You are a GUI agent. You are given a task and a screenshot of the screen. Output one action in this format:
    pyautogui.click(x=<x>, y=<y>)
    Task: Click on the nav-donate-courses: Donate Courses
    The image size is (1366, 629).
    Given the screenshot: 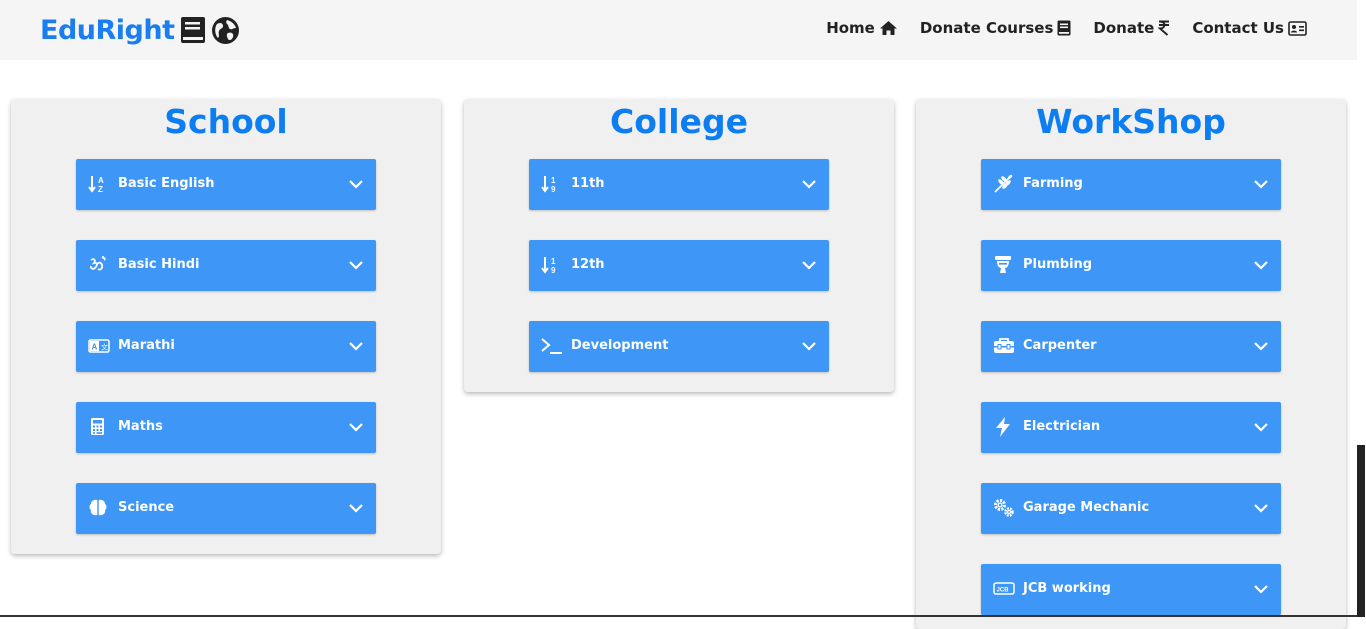 What is the action you would take?
    pyautogui.click(x=996, y=28)
    